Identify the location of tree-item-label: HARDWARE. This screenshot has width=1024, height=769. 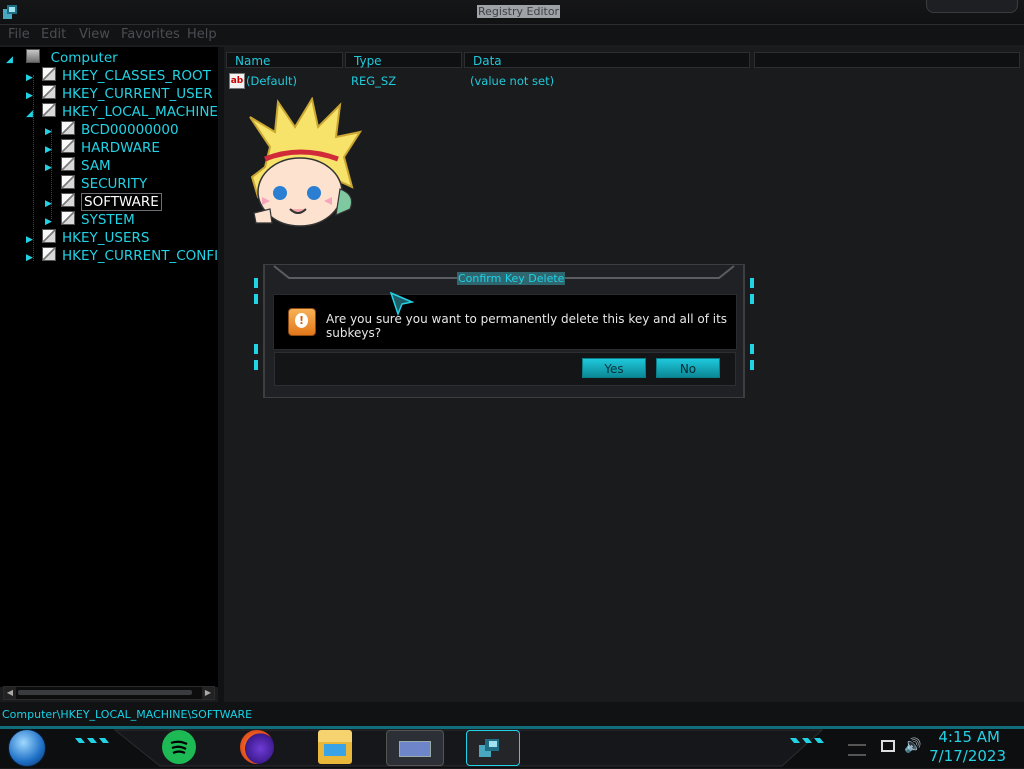
(120, 148).